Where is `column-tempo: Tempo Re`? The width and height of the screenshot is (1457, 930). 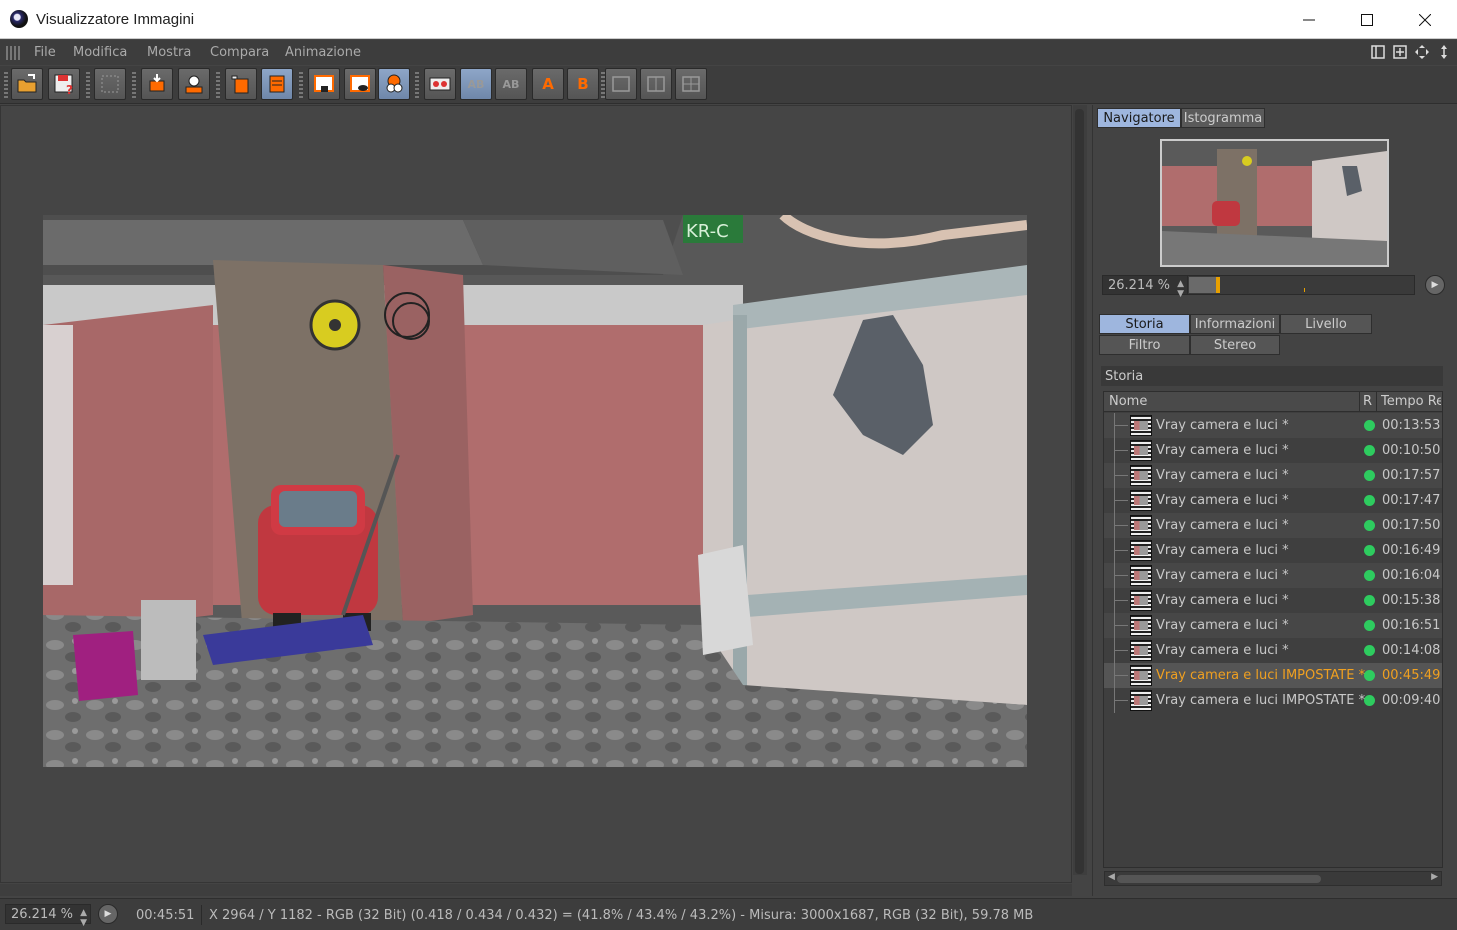
column-tempo: Tempo Re is located at coordinates (1411, 401).